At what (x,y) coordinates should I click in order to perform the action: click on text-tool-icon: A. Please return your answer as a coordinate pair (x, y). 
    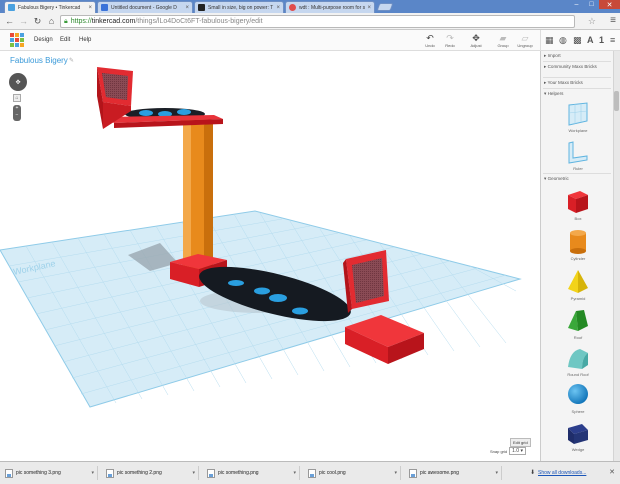
    Looking at the image, I should click on (590, 40).